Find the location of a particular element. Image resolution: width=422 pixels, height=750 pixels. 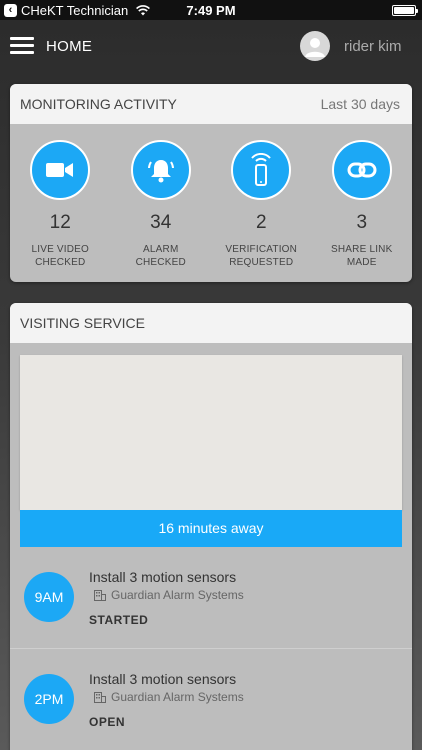

visit-time-badge: 2PM is located at coordinates (49, 699).